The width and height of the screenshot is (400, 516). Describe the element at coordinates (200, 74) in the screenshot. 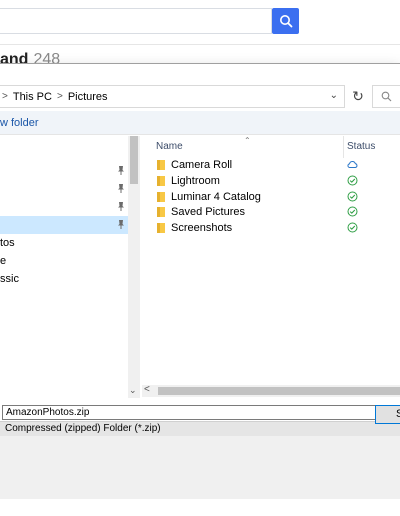

I see `dialog-title-area` at that location.